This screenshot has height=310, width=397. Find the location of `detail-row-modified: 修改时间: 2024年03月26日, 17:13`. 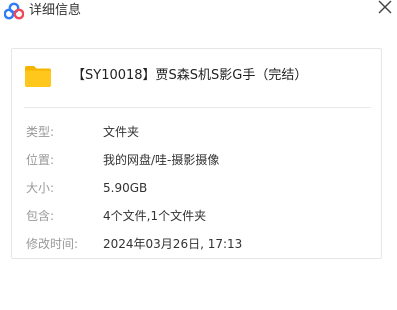

detail-row-modified: 修改时间: 2024年03月26日, 17:13 is located at coordinates (196, 244).